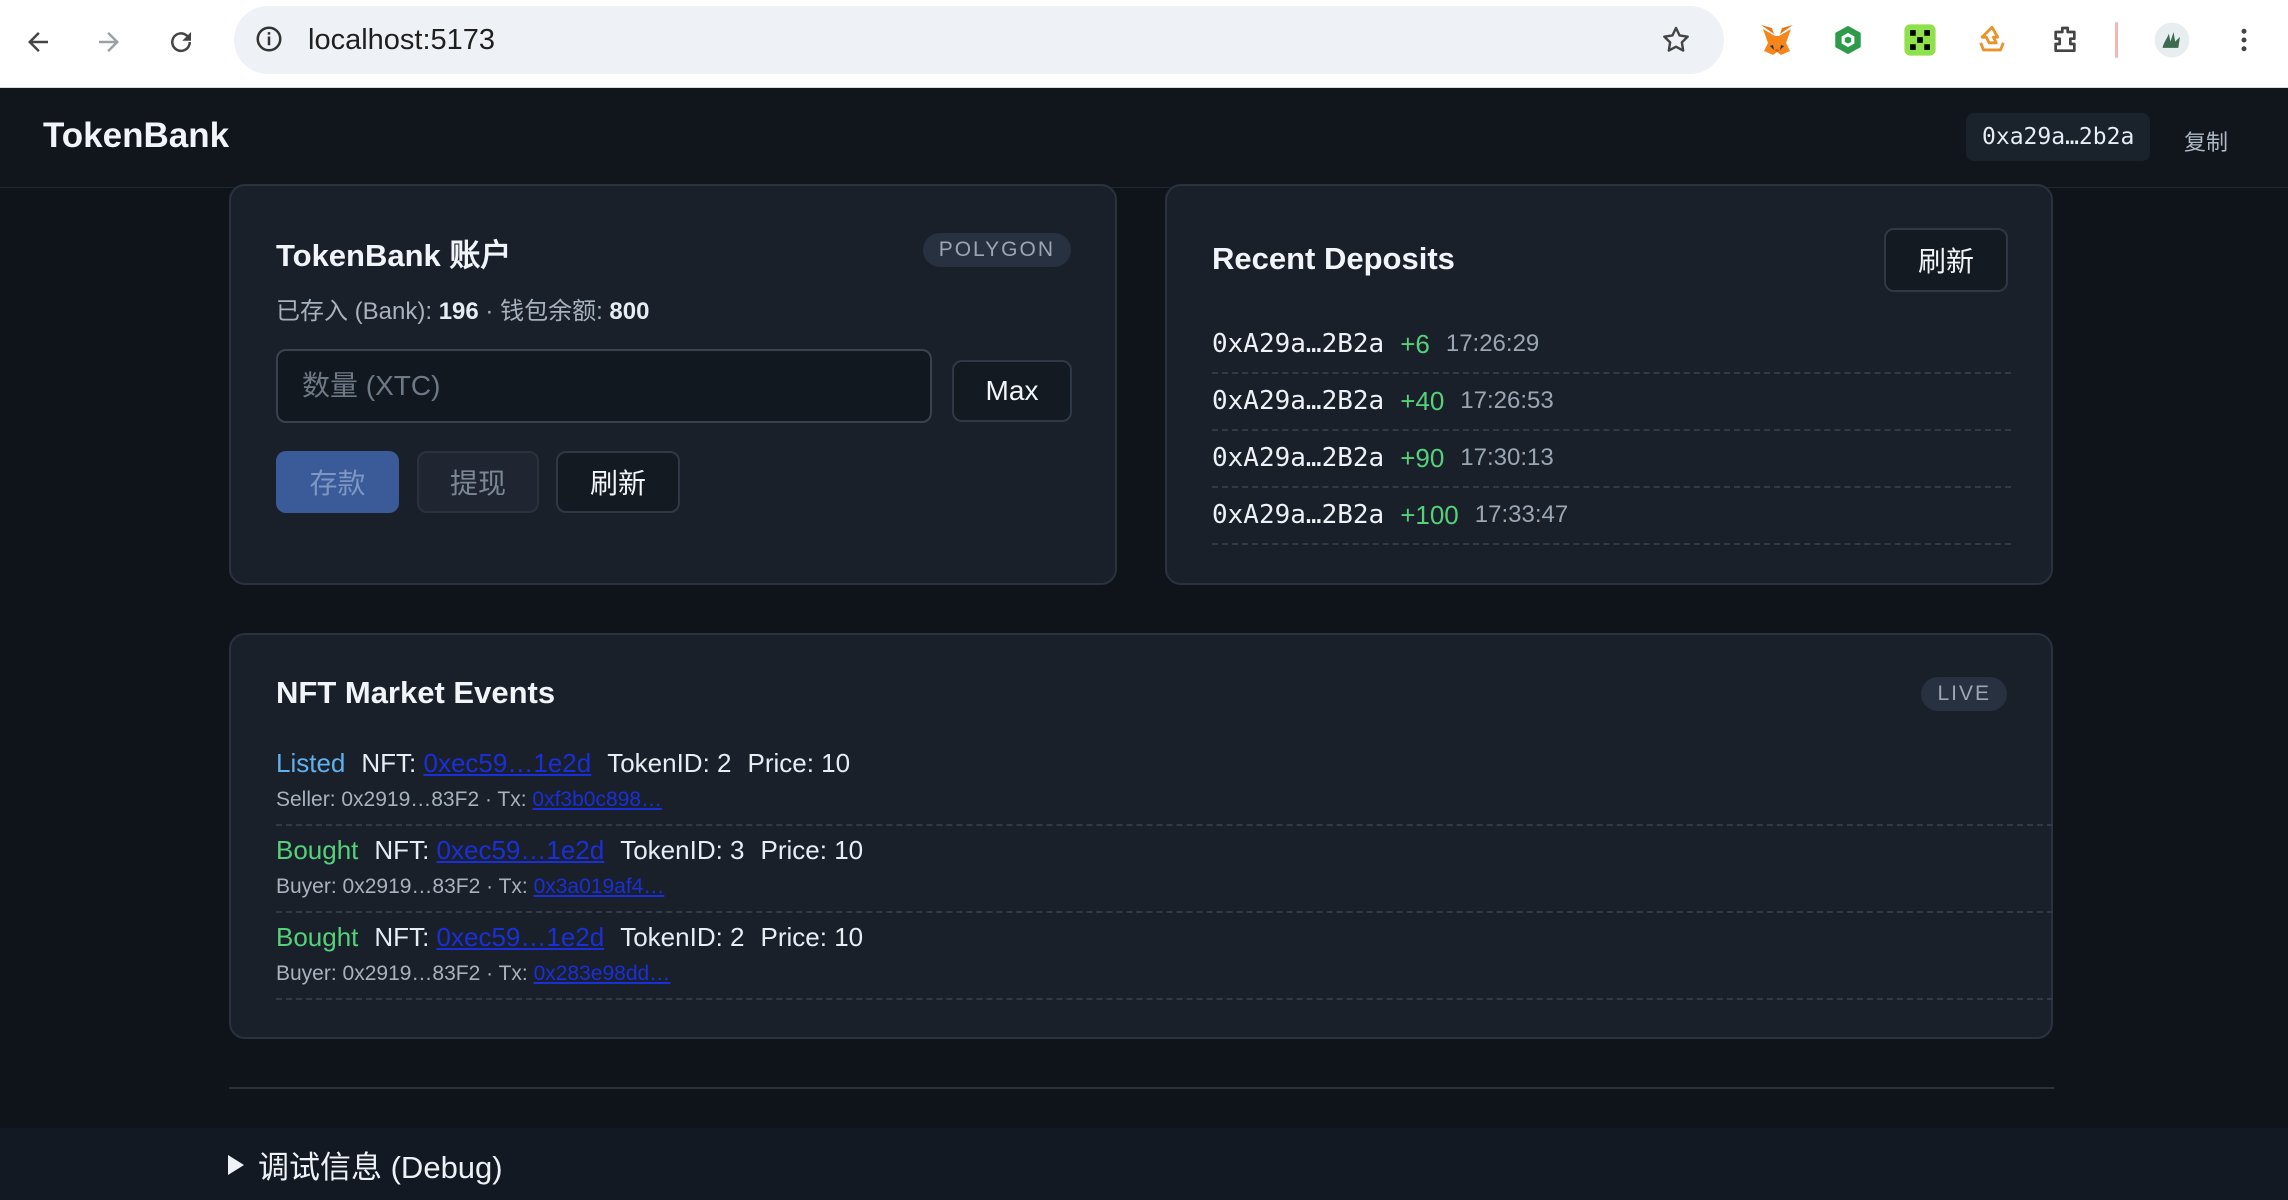 Image resolution: width=2288 pixels, height=1200 pixels. I want to click on deposit-time: 17:26:53, so click(1507, 400).